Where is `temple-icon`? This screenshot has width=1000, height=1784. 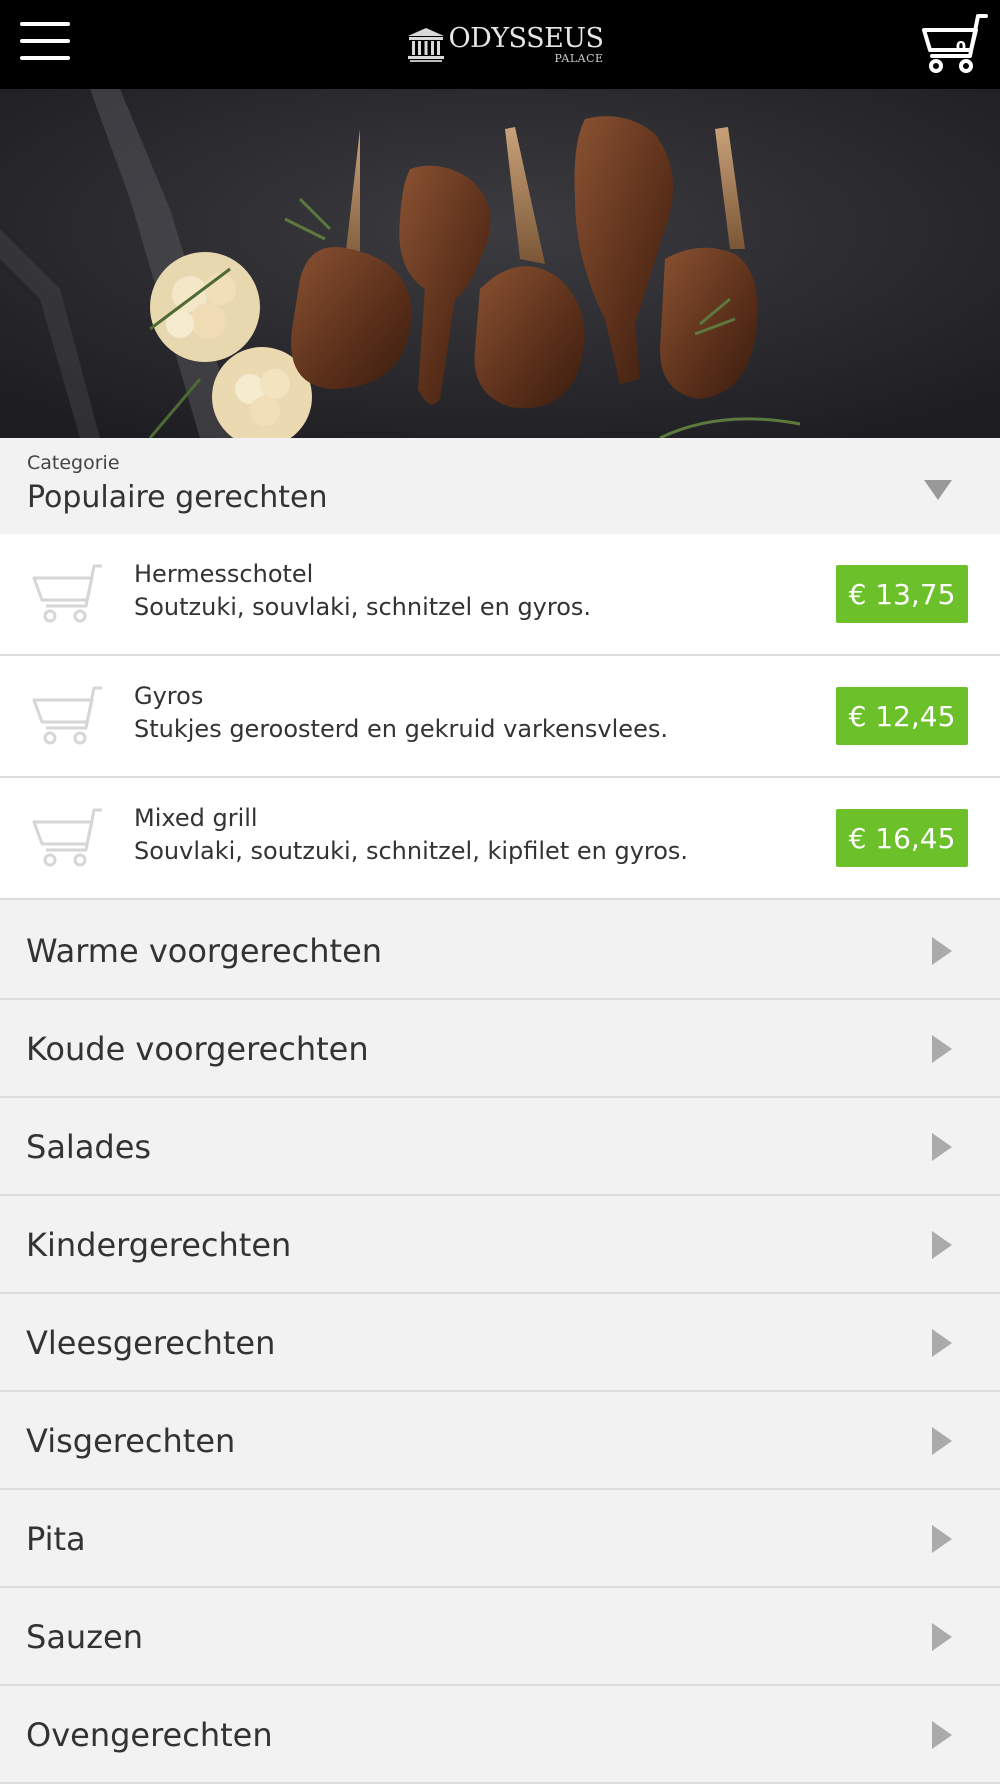 temple-icon is located at coordinates (426, 44).